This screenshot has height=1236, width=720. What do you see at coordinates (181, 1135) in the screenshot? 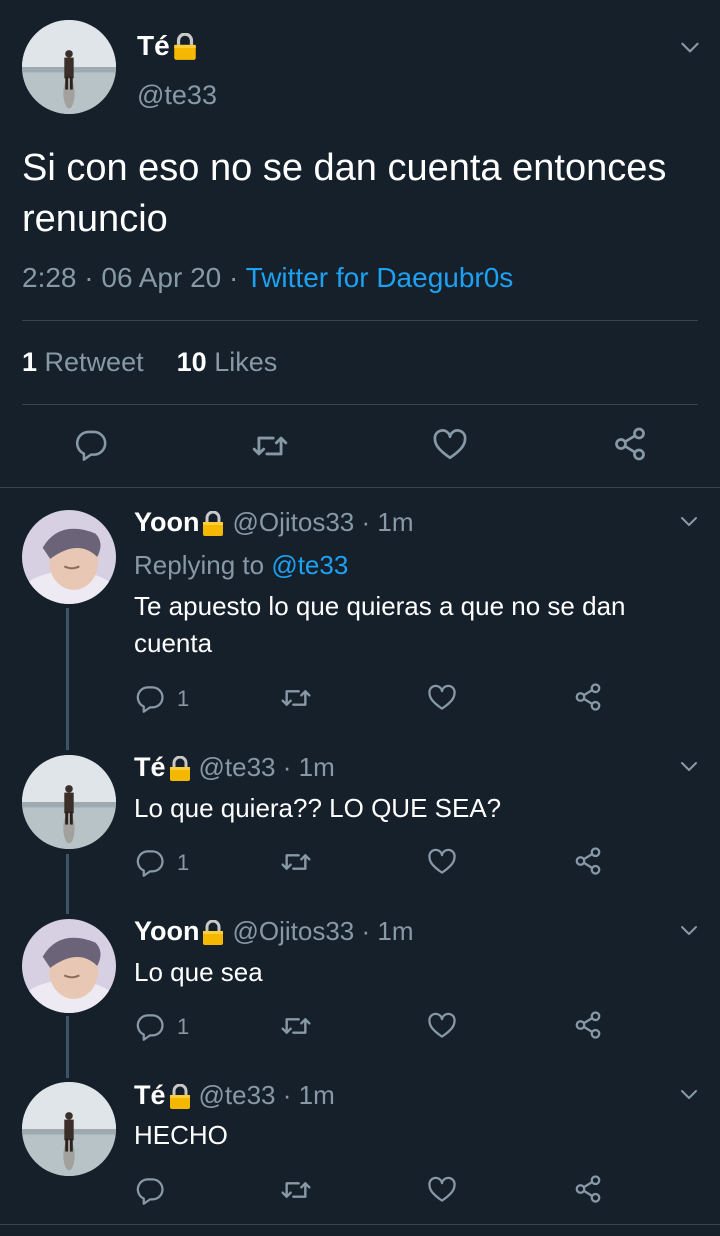
I see `reply-text: HECHO` at bounding box center [181, 1135].